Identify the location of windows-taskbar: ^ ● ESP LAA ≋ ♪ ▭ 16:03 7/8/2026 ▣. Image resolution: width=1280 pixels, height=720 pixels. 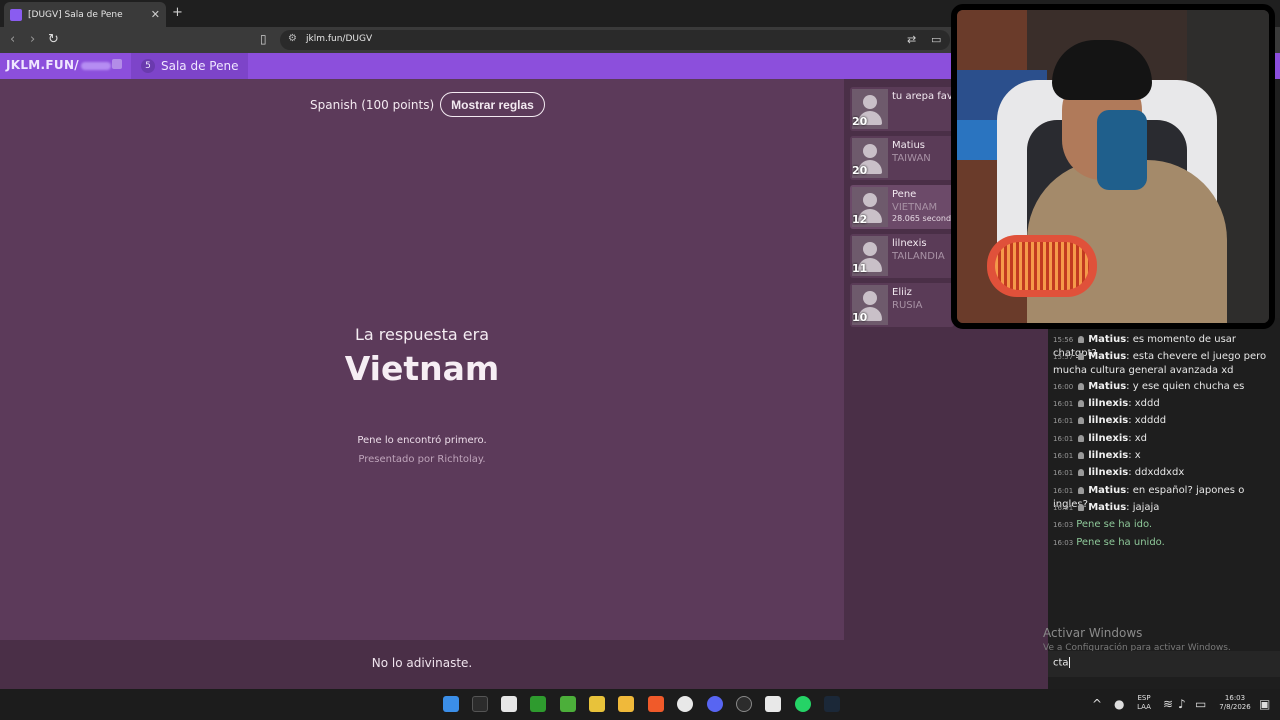
(640, 704).